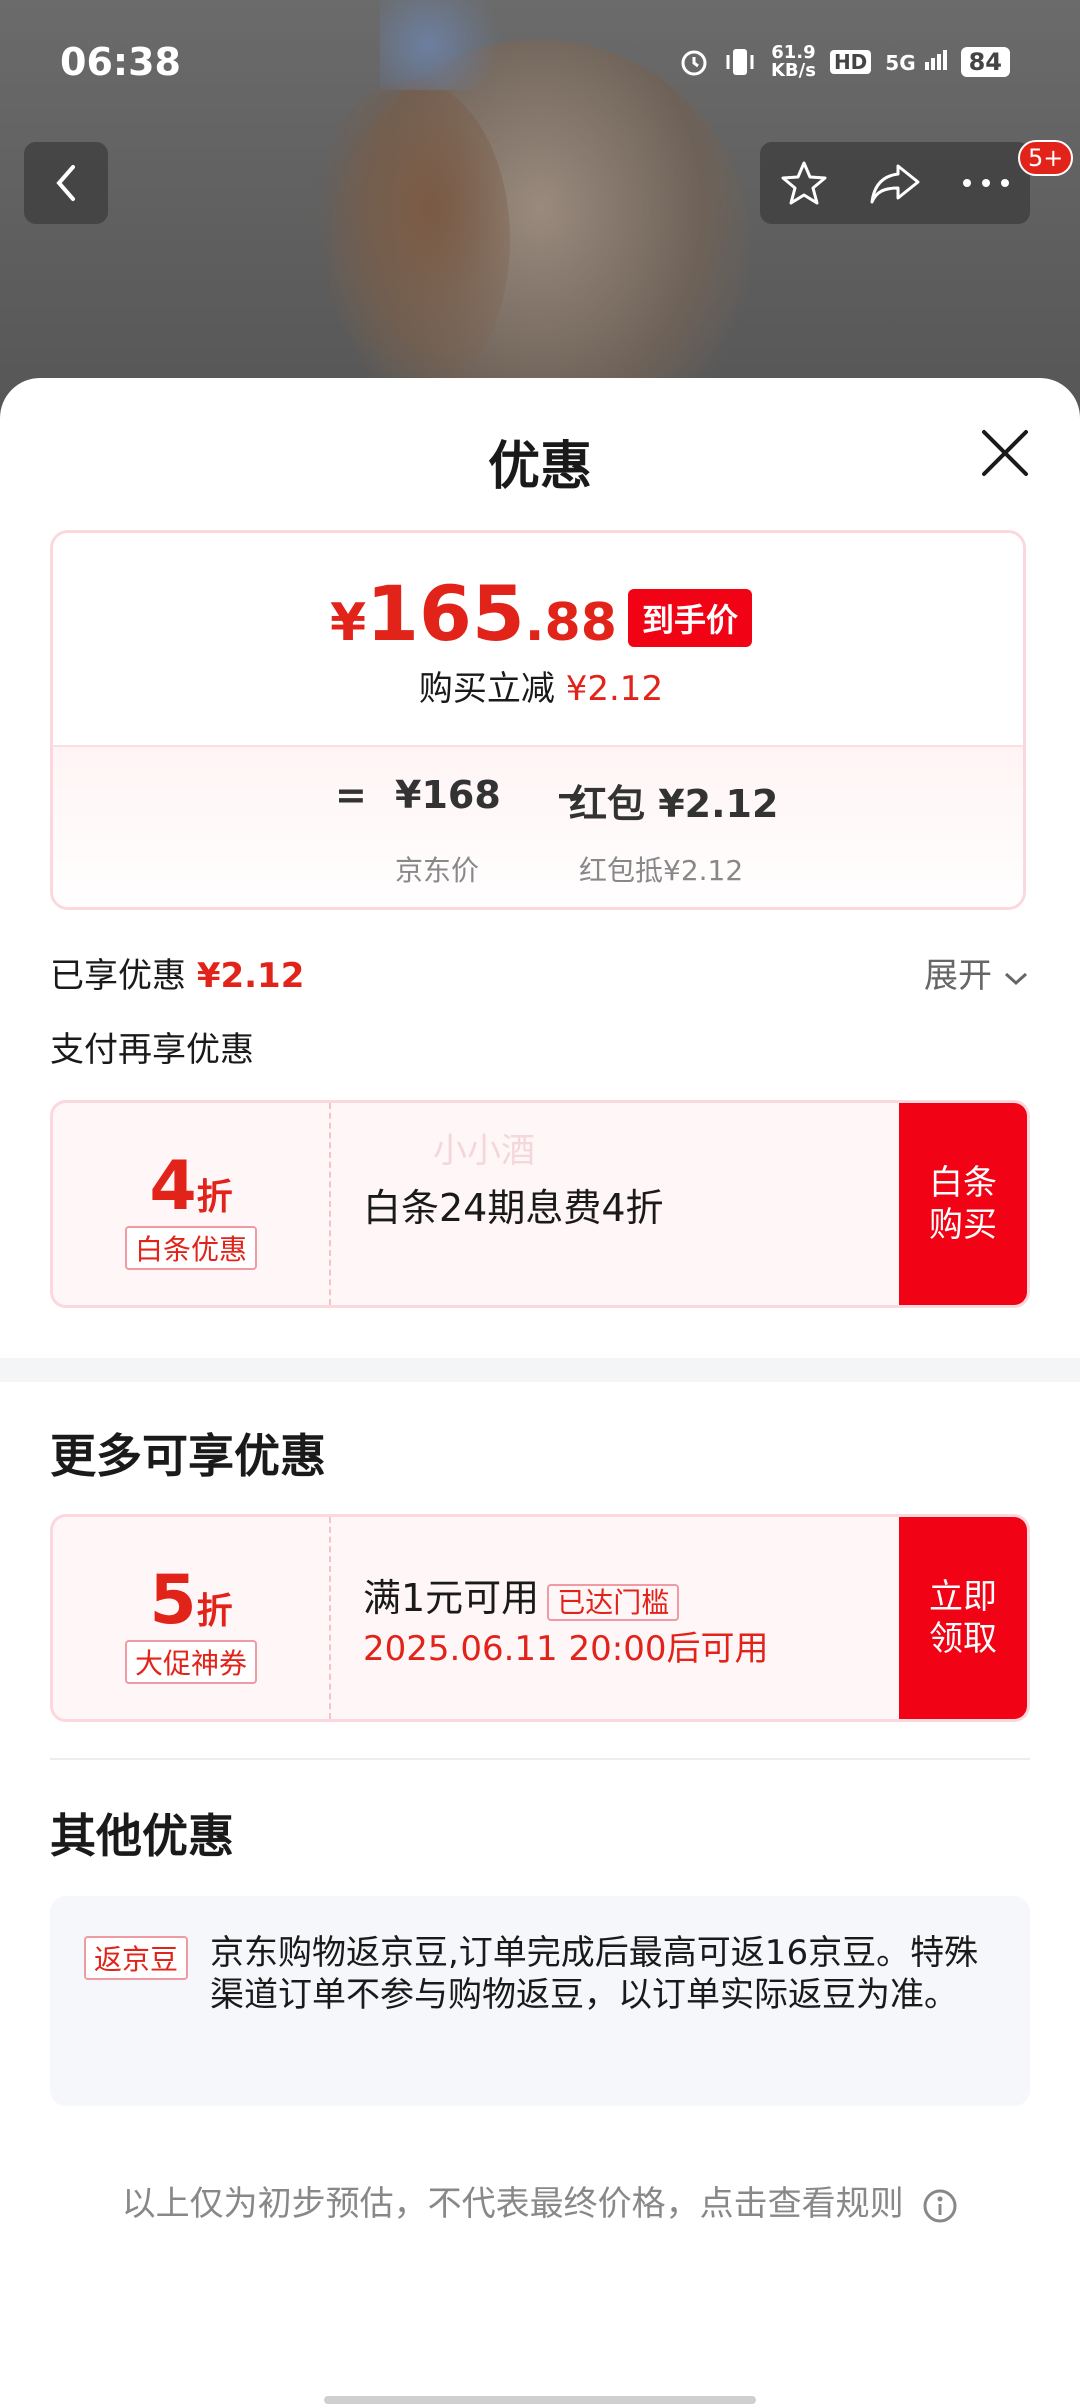 This screenshot has height=2408, width=1080. I want to click on price-summary: ¥165.88 到手价 购买立减 ¥2.12, so click(538, 639).